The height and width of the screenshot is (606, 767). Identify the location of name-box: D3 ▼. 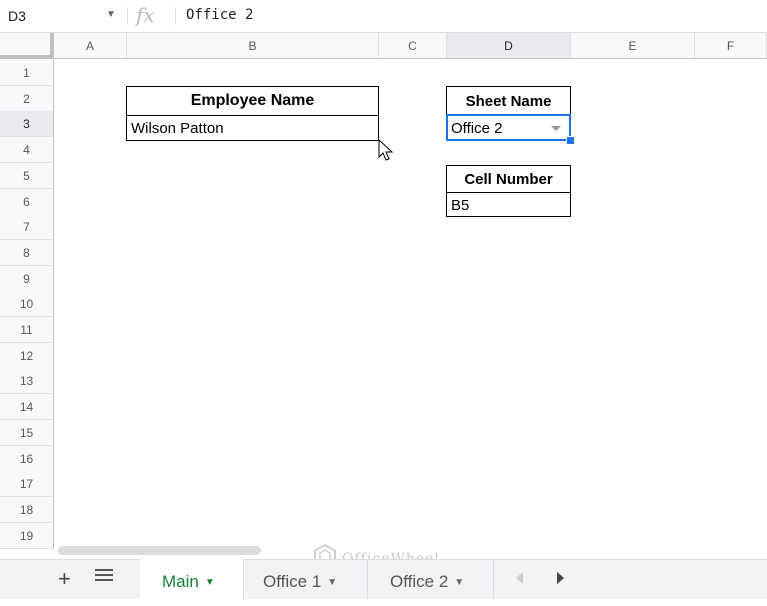
(62, 16).